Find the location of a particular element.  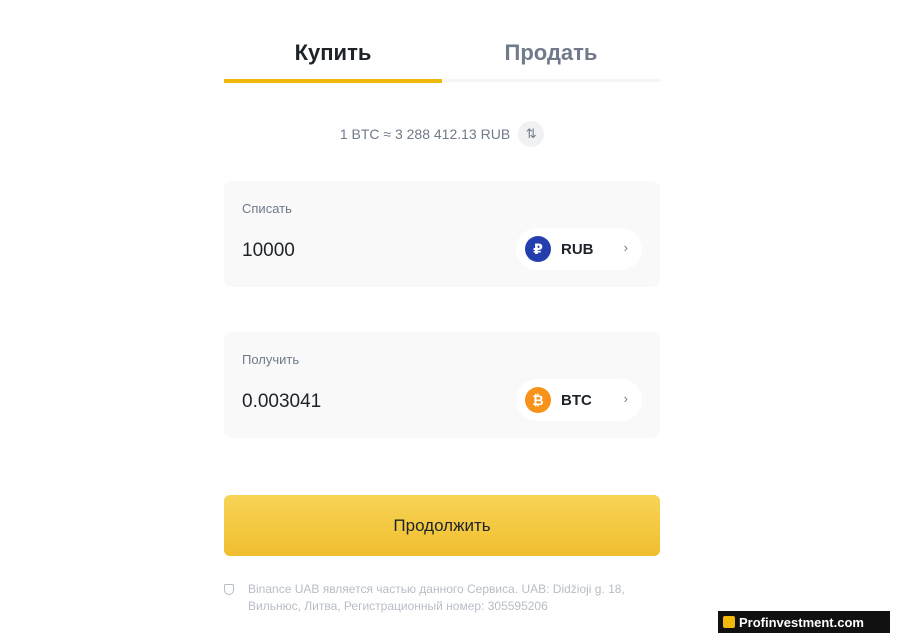

spend-panel: Списать ₽ RUB › is located at coordinates (442, 234).